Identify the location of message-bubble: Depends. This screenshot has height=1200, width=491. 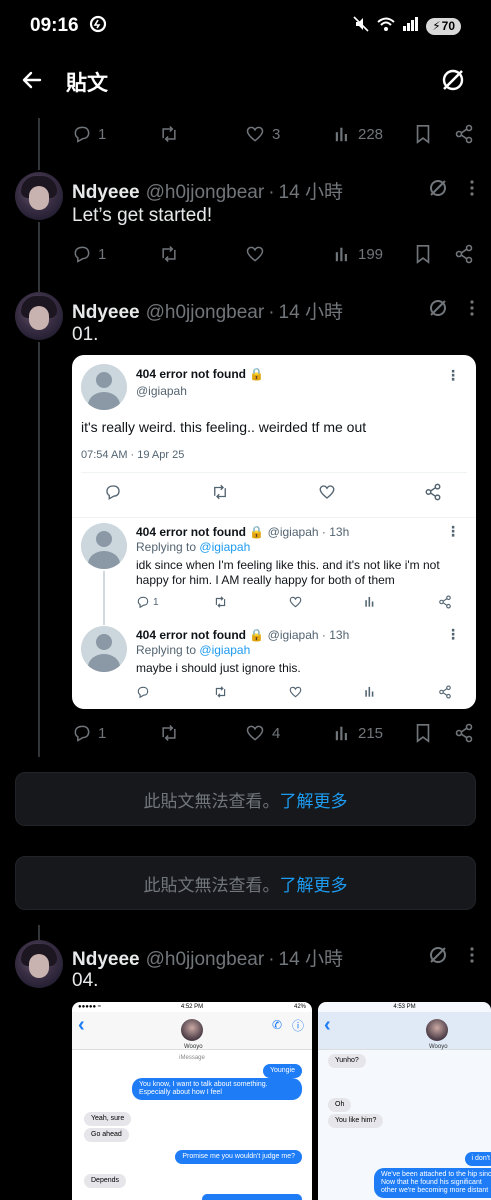
(105, 1181).